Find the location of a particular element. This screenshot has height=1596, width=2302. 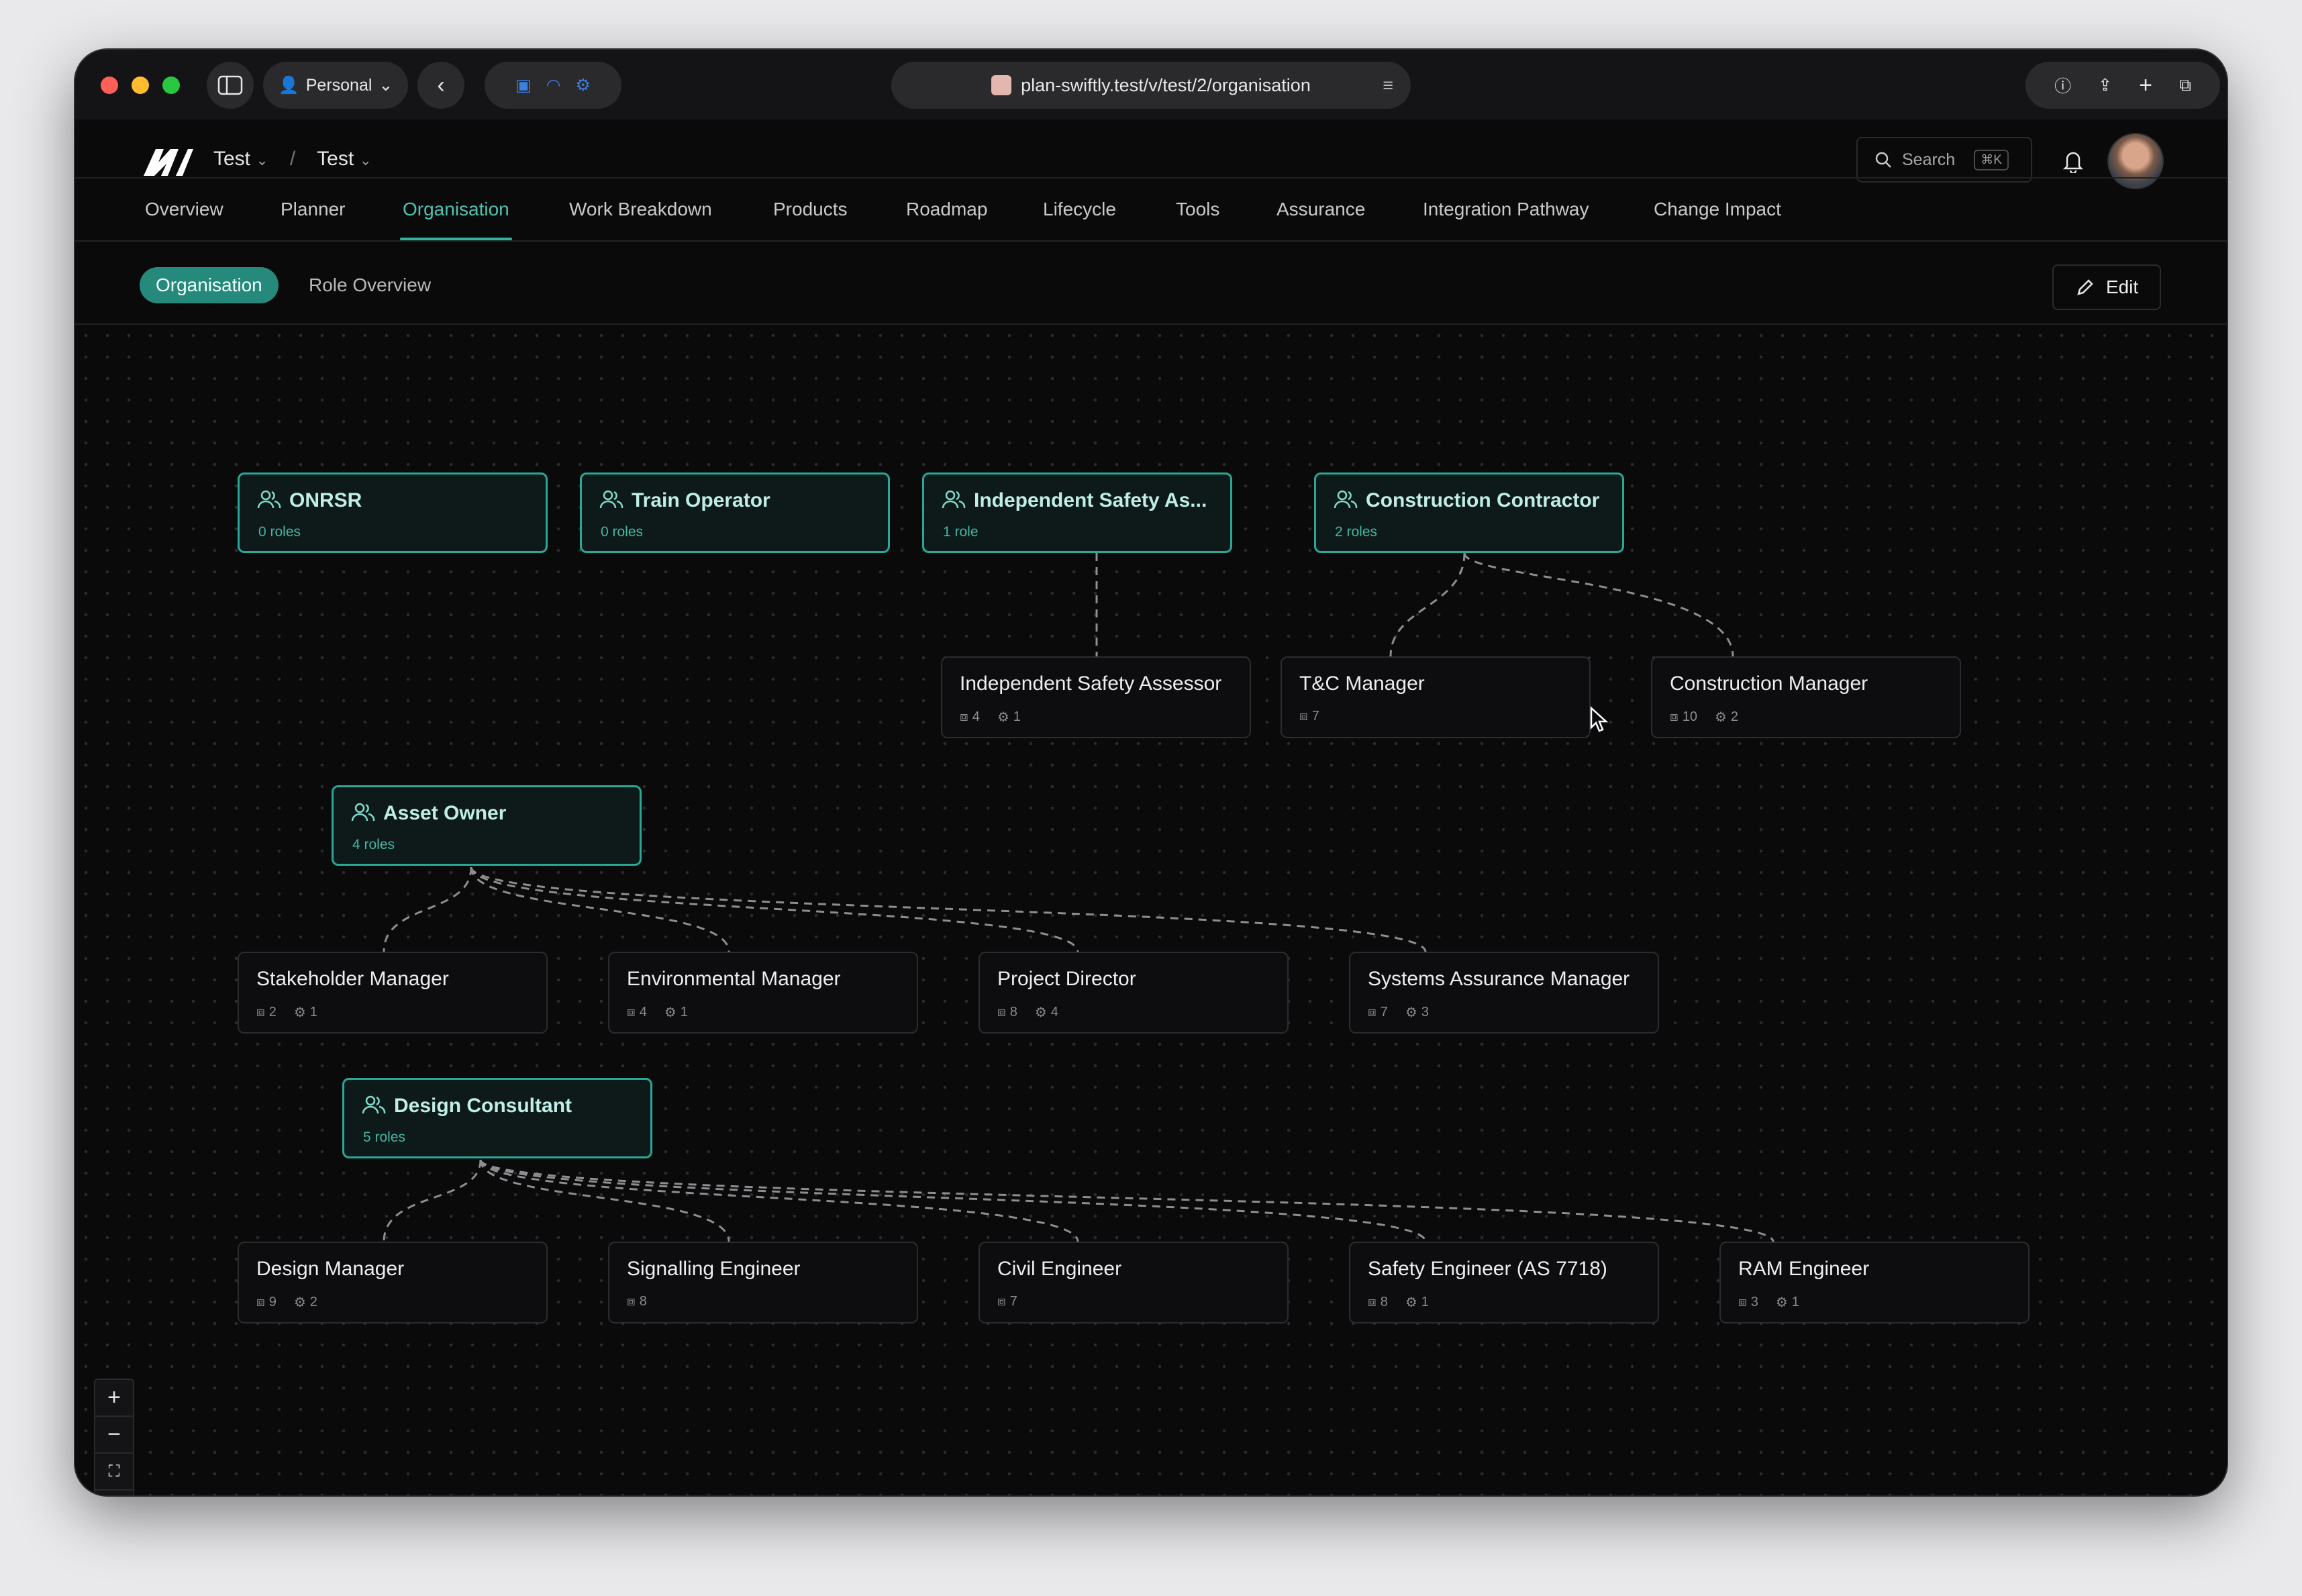

group-icon is located at coordinates (374, 1104).